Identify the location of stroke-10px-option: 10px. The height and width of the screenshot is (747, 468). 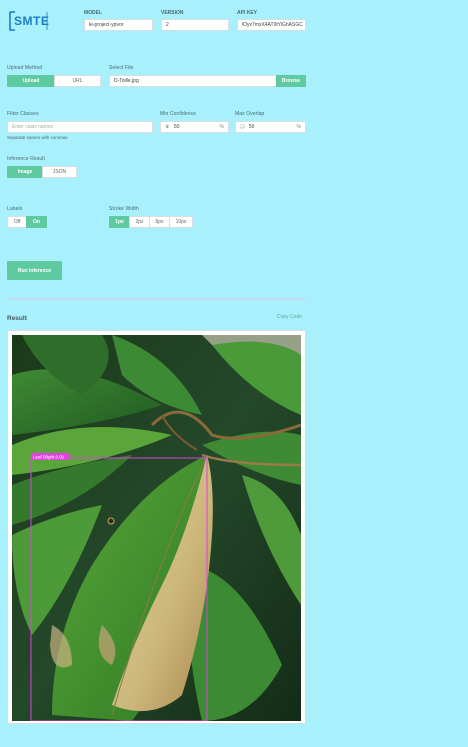
(181, 222).